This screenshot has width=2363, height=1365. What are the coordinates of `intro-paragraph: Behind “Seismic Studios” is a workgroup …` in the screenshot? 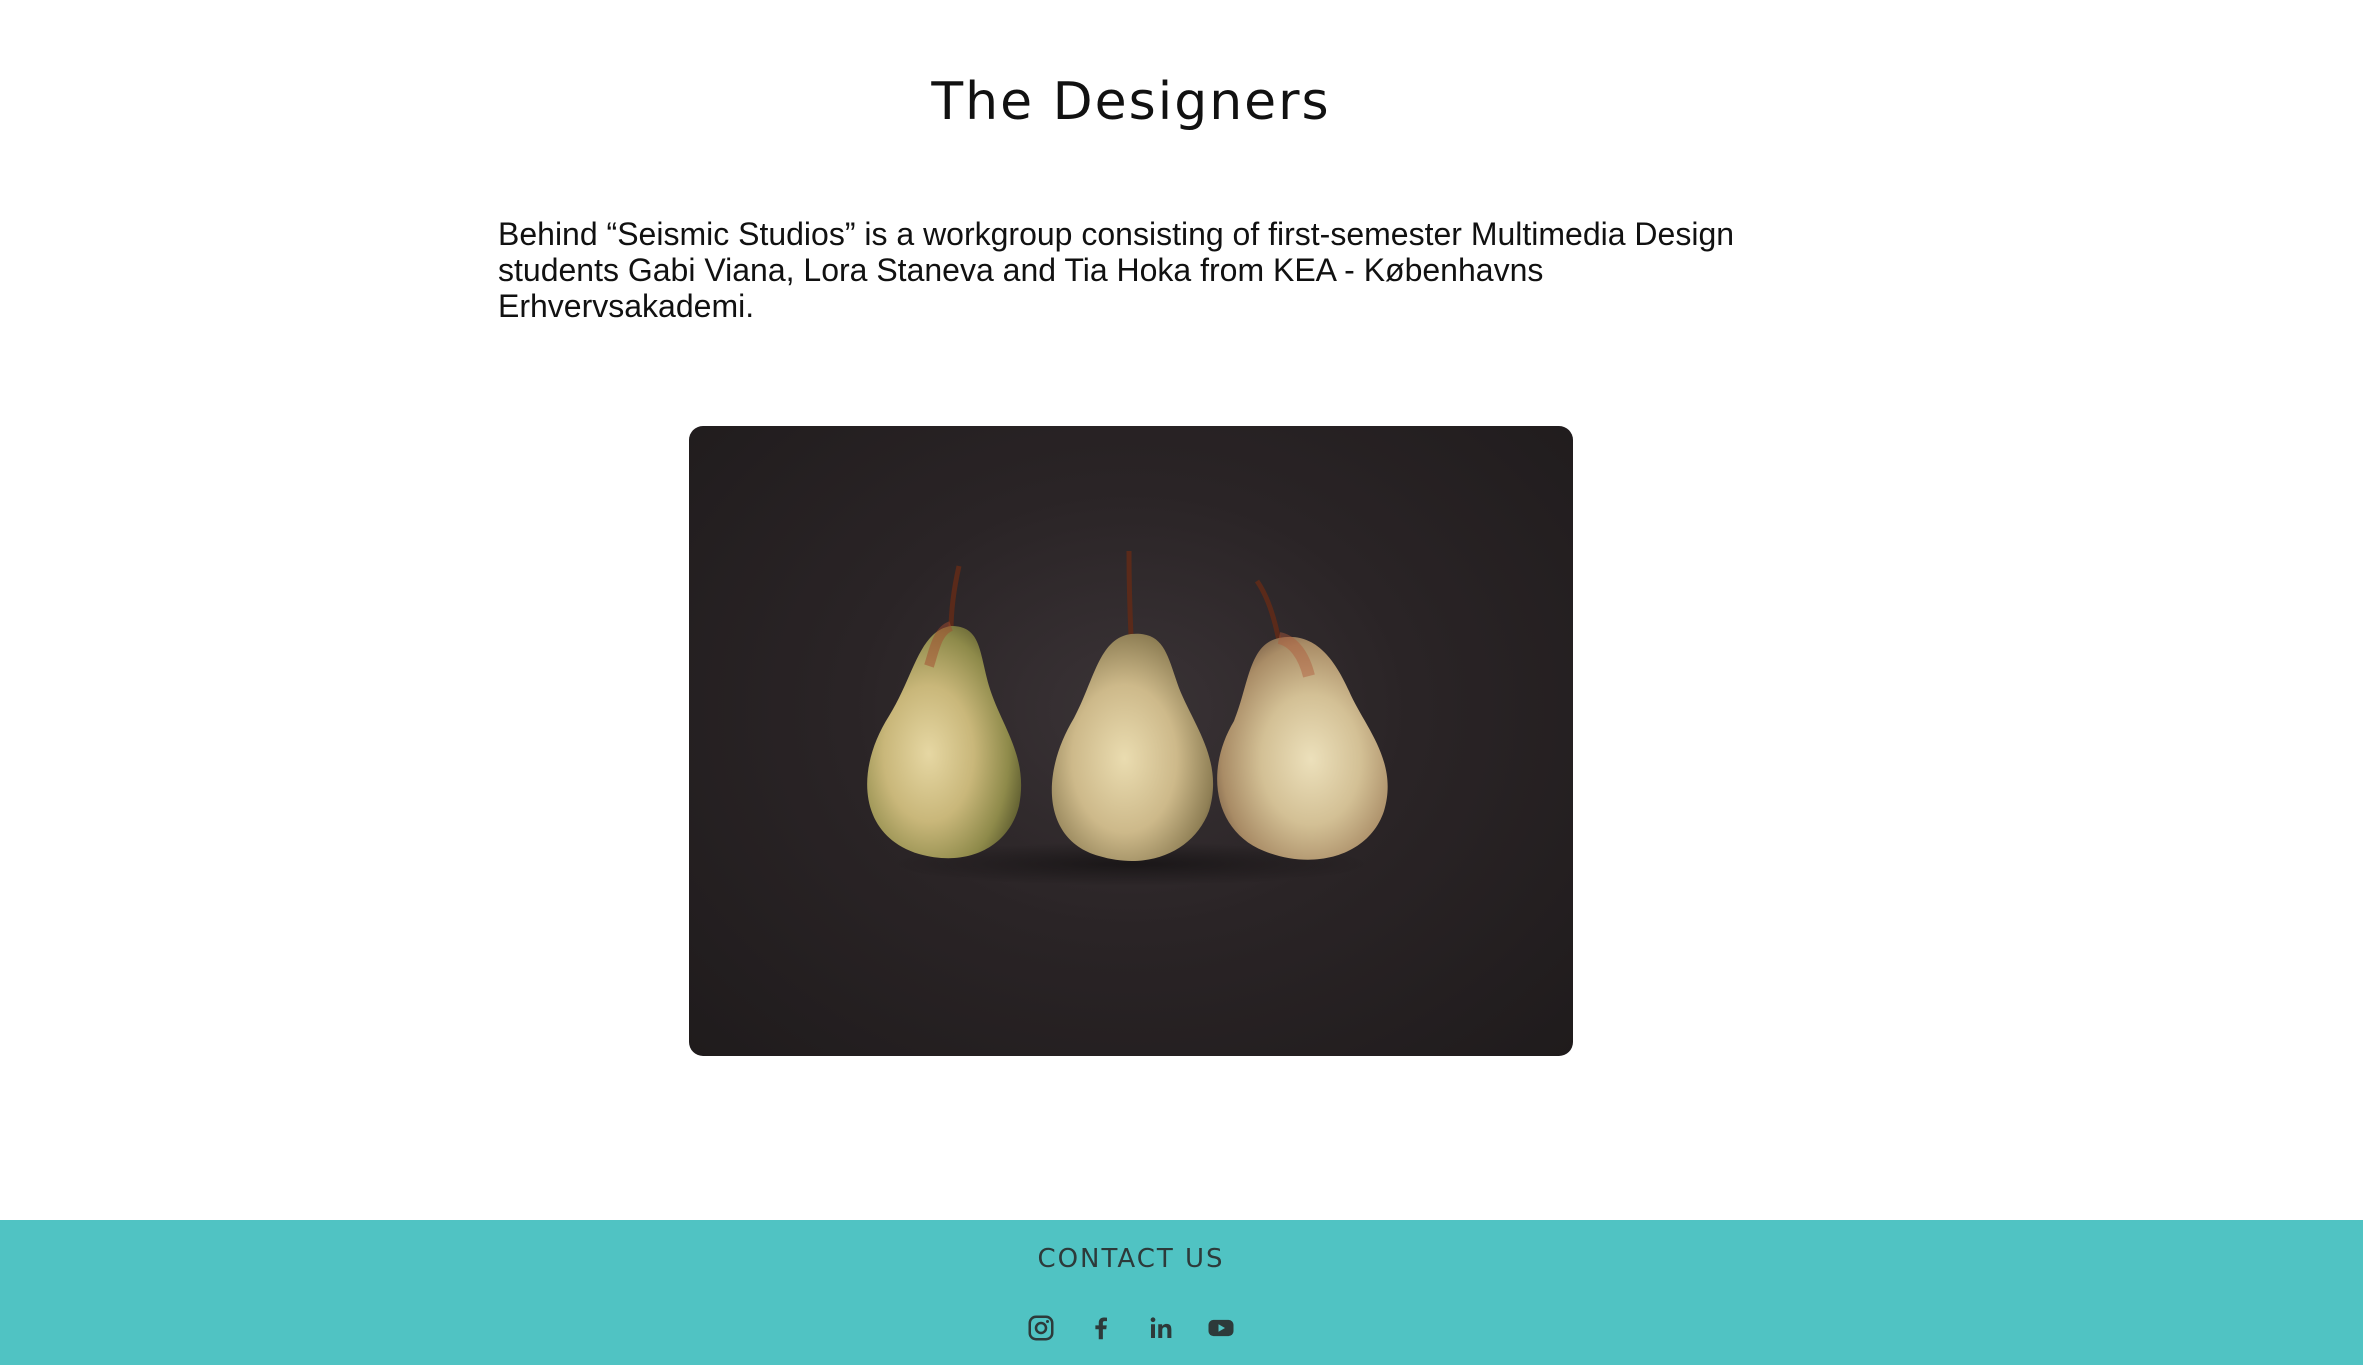 It's located at (1116, 270).